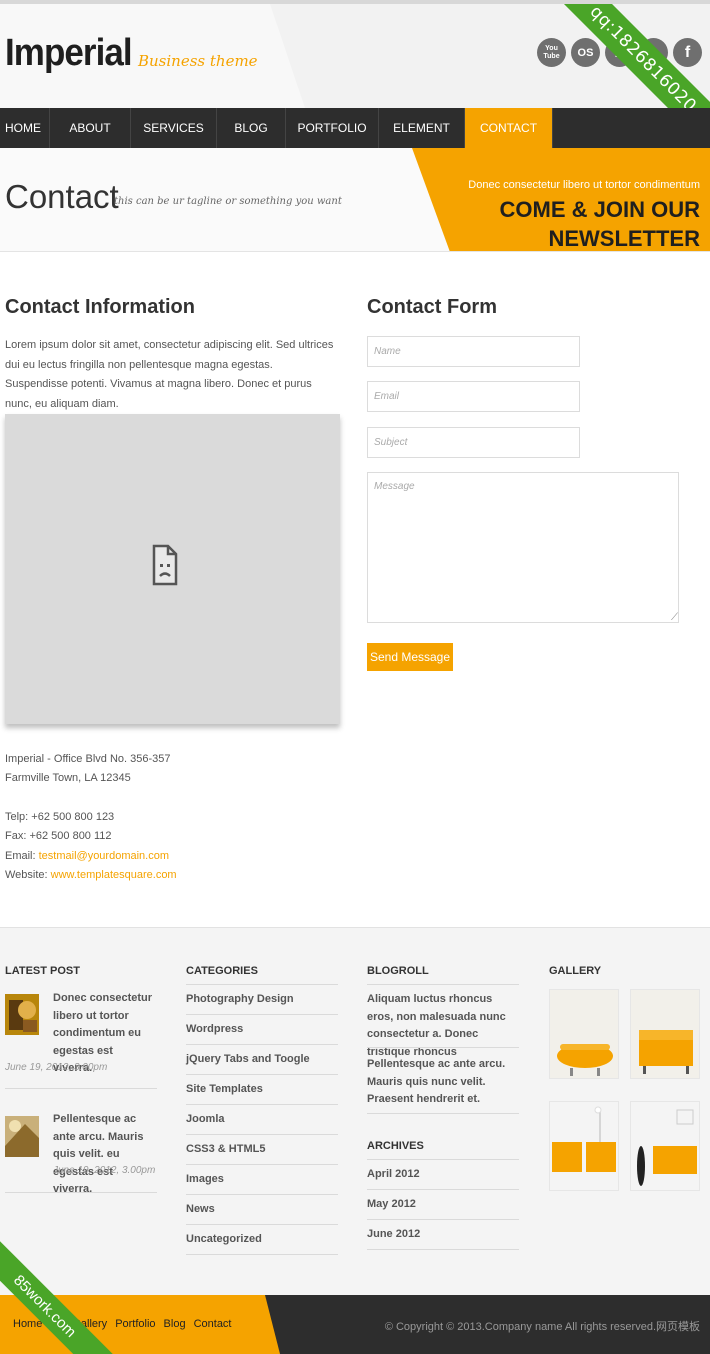  Describe the element at coordinates (575, 971) in the screenshot. I see `gallery-heading: GALLERY` at that location.